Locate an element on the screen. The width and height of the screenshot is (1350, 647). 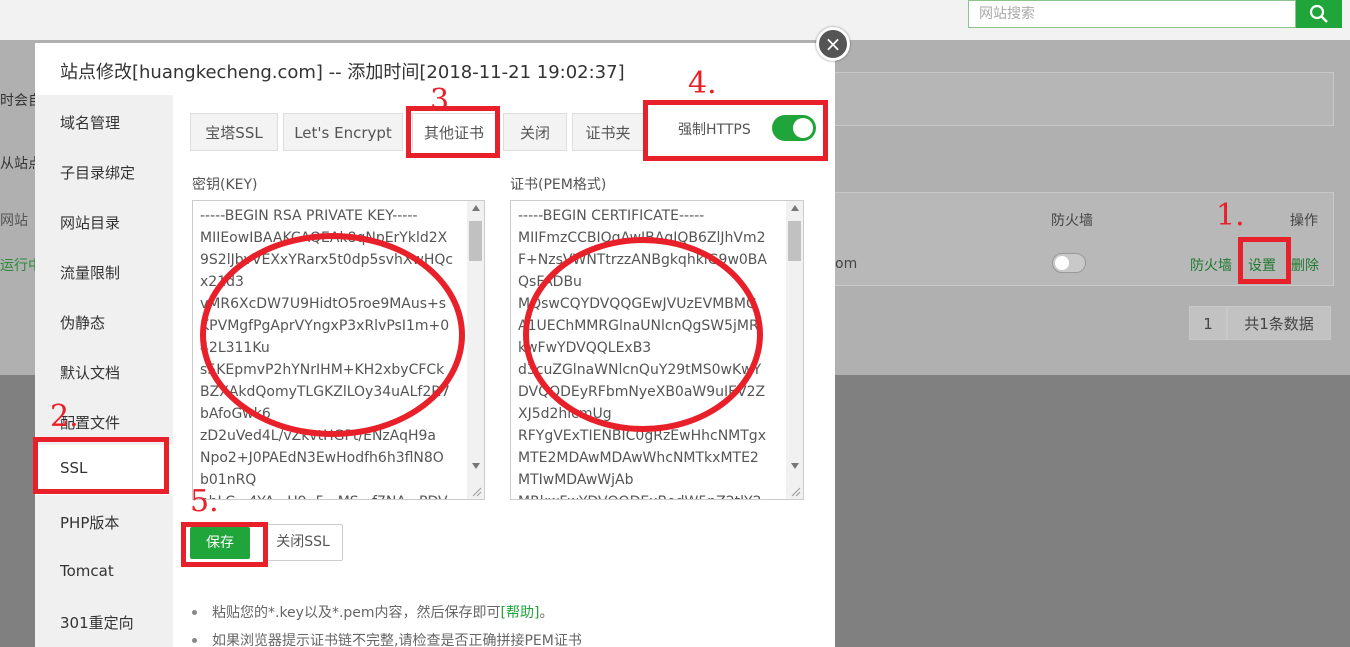
tip-text: 粘贴您的*.key以及*.pem内容，然后保存即可 is located at coordinates (356, 613).